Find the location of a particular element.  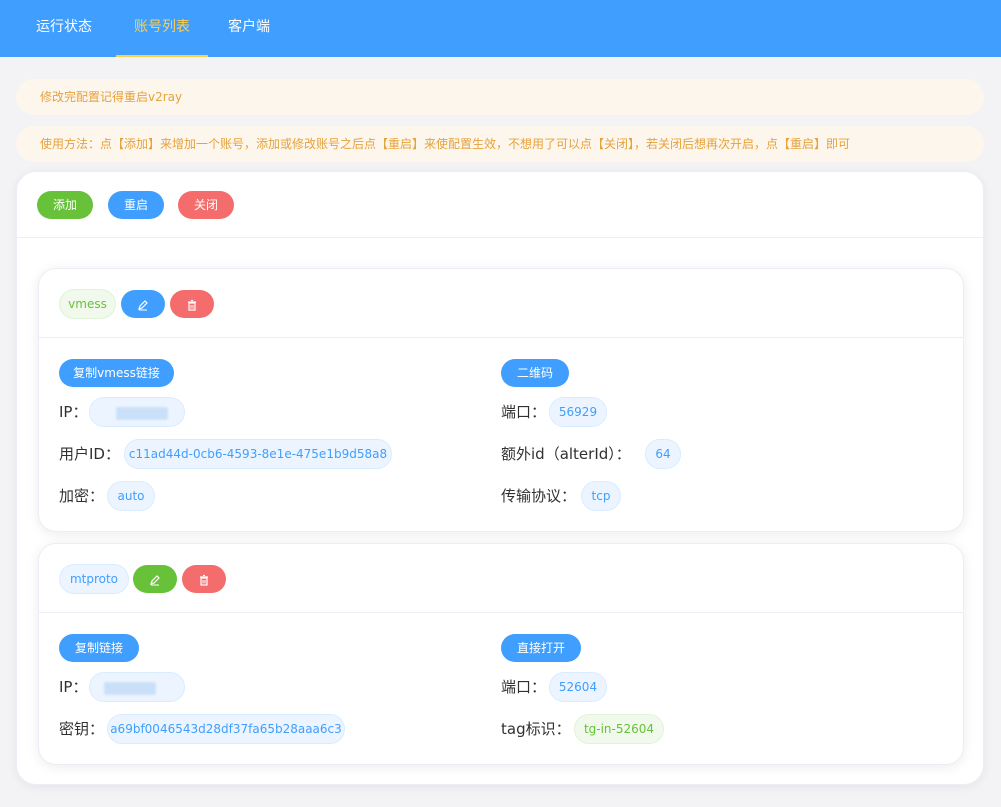

user-id-label: 用户ID： is located at coordinates (89, 454).